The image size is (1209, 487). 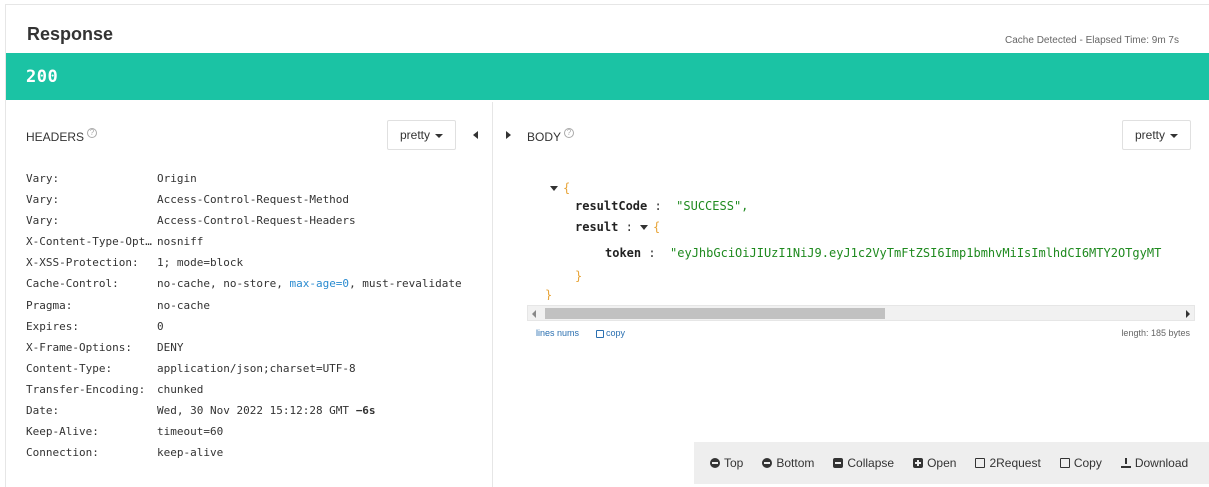 I want to click on status-code: 200, so click(x=42, y=77).